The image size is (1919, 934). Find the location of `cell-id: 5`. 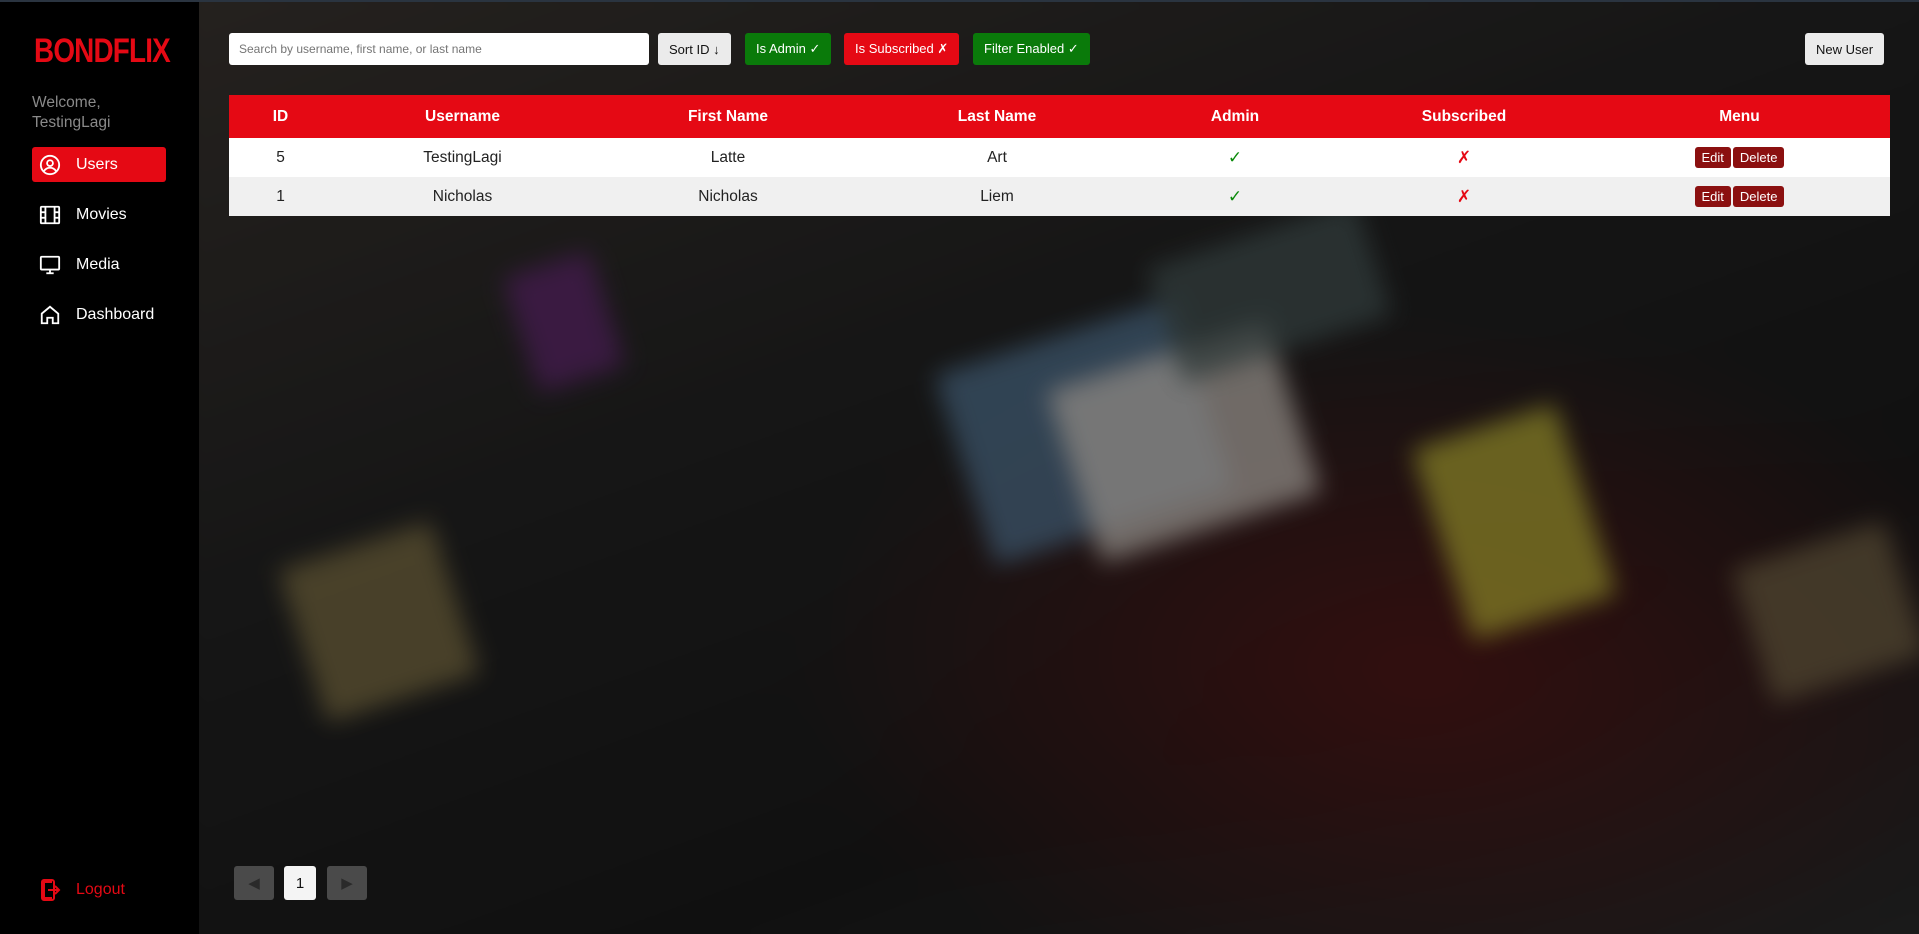

cell-id: 5 is located at coordinates (280, 157).